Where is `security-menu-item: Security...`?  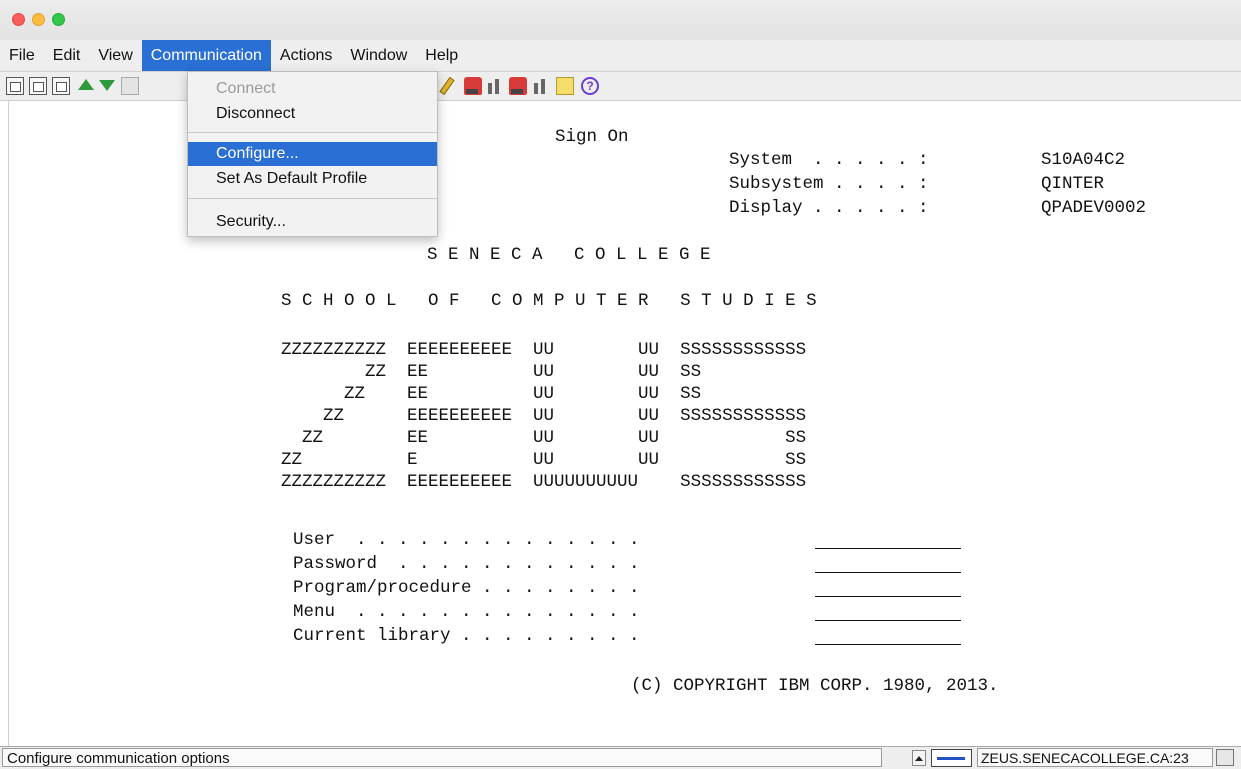 security-menu-item: Security... is located at coordinates (312, 222).